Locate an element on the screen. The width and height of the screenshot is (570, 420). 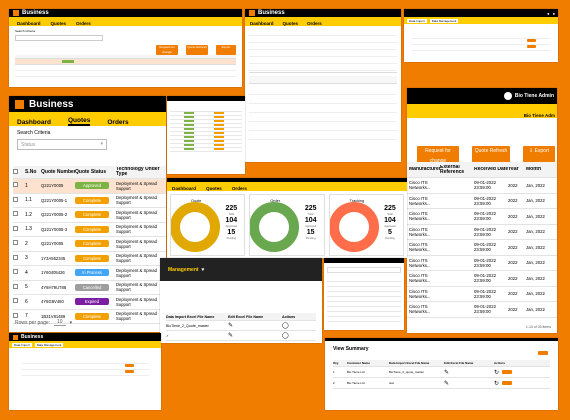
header-bar: Business is located at coordinates (125, 13).